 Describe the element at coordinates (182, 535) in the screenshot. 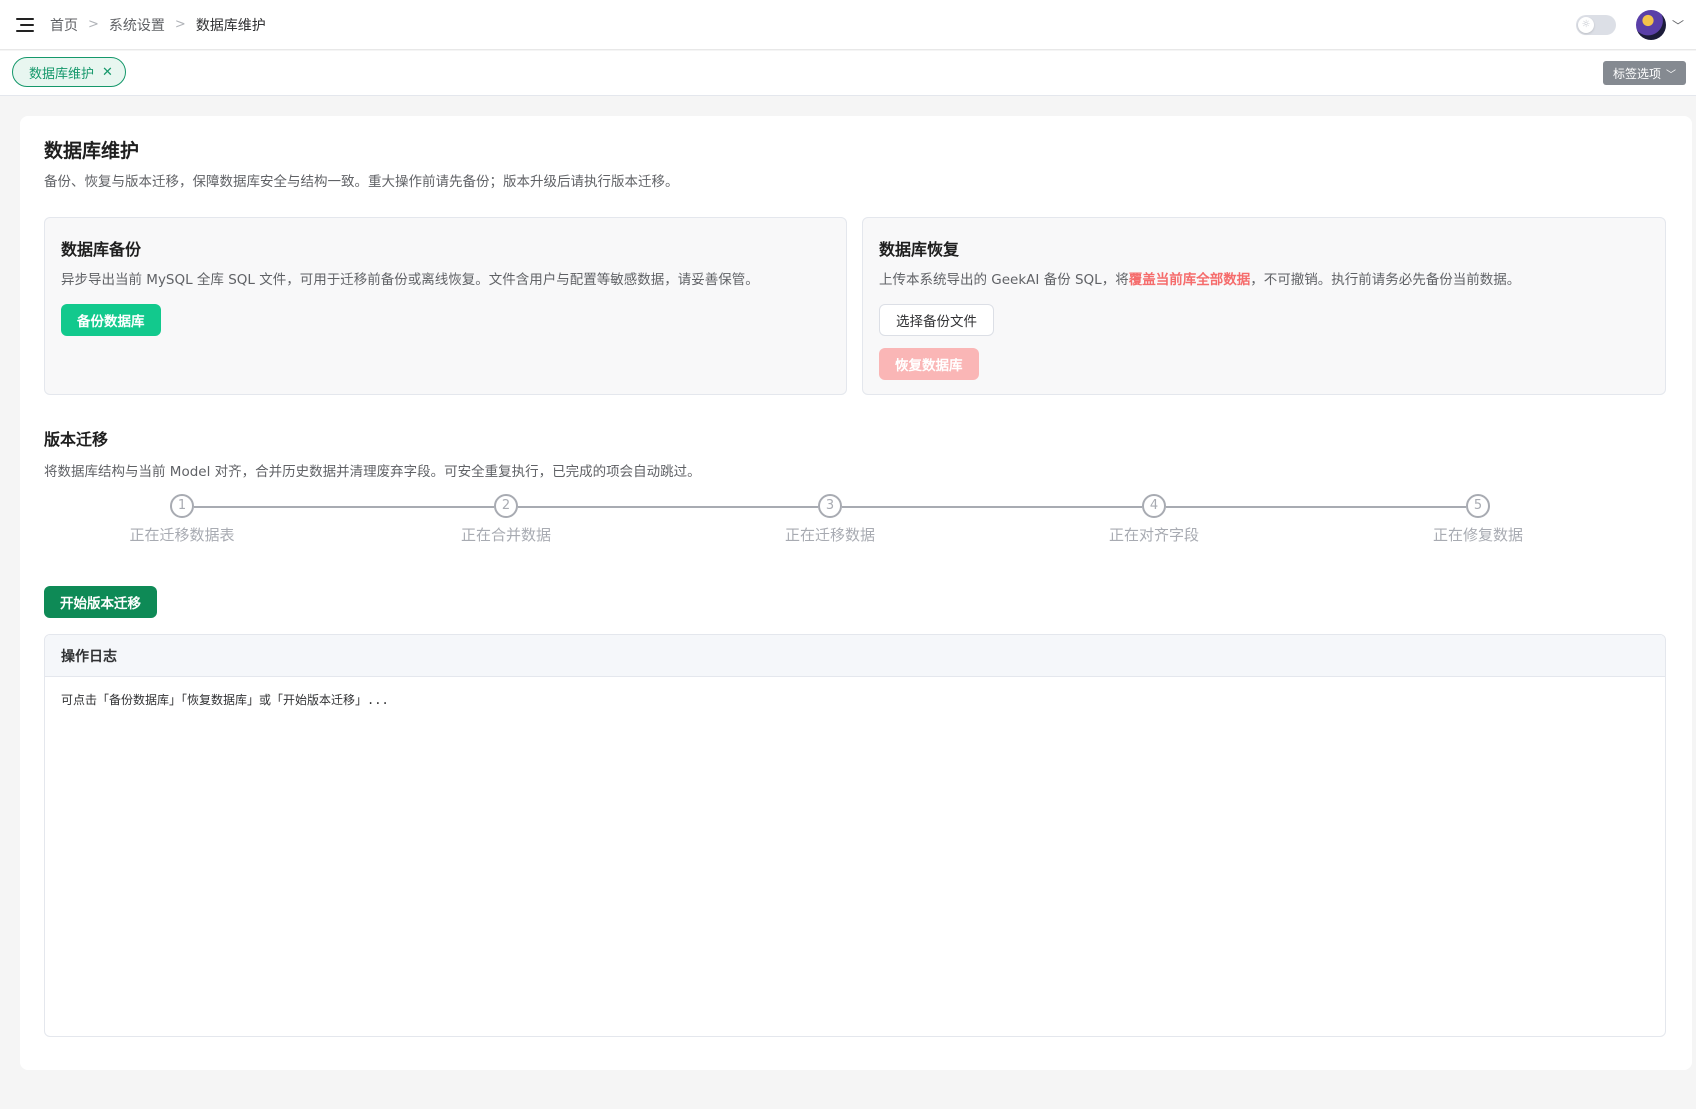

I see `step-label: 正在迁移数据表` at that location.